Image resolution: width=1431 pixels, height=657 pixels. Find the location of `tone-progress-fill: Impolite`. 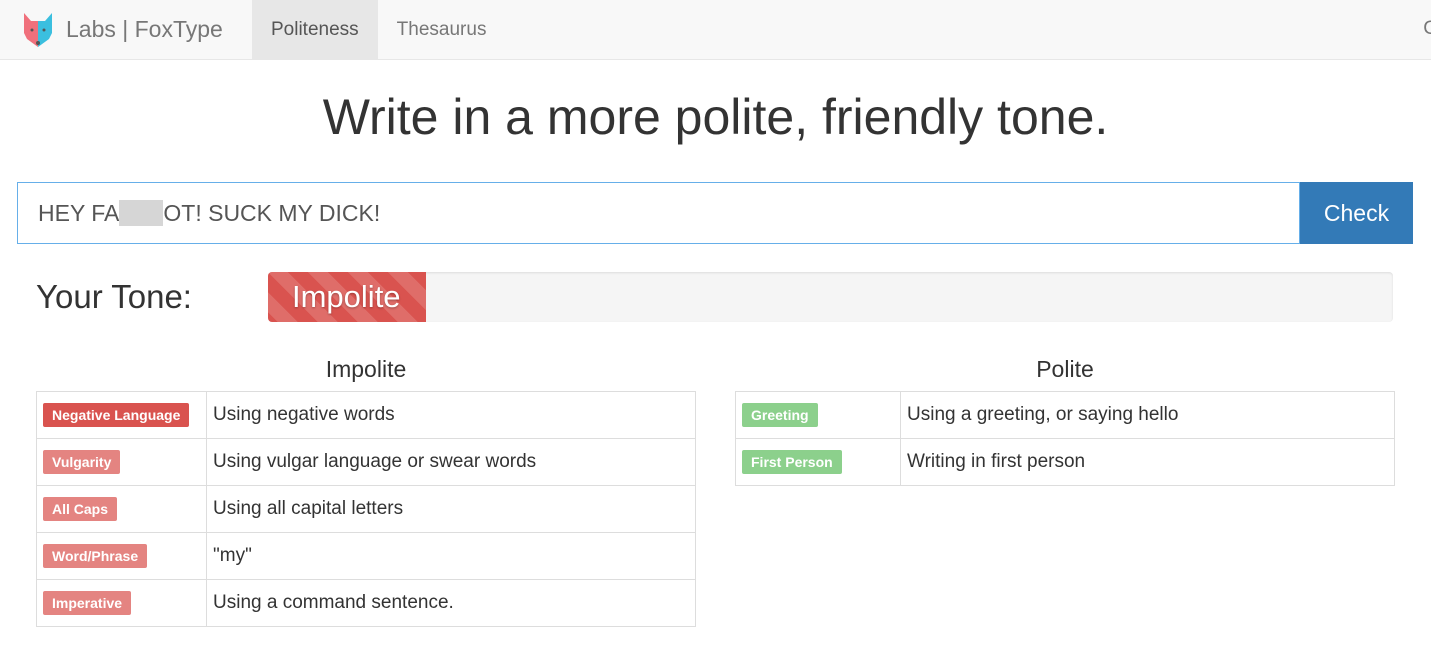

tone-progress-fill: Impolite is located at coordinates (347, 297).